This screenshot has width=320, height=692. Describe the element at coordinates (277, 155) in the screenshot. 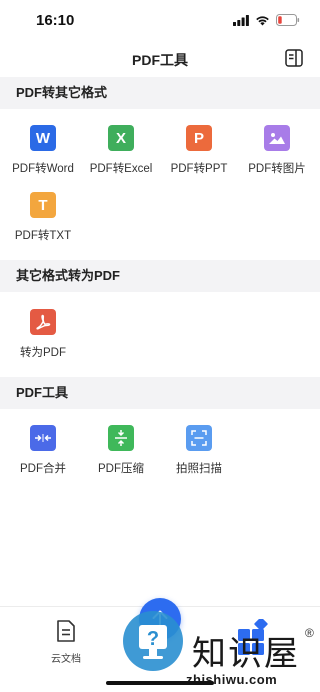

I see `tool-pdf-to-image: PDF转图片` at that location.